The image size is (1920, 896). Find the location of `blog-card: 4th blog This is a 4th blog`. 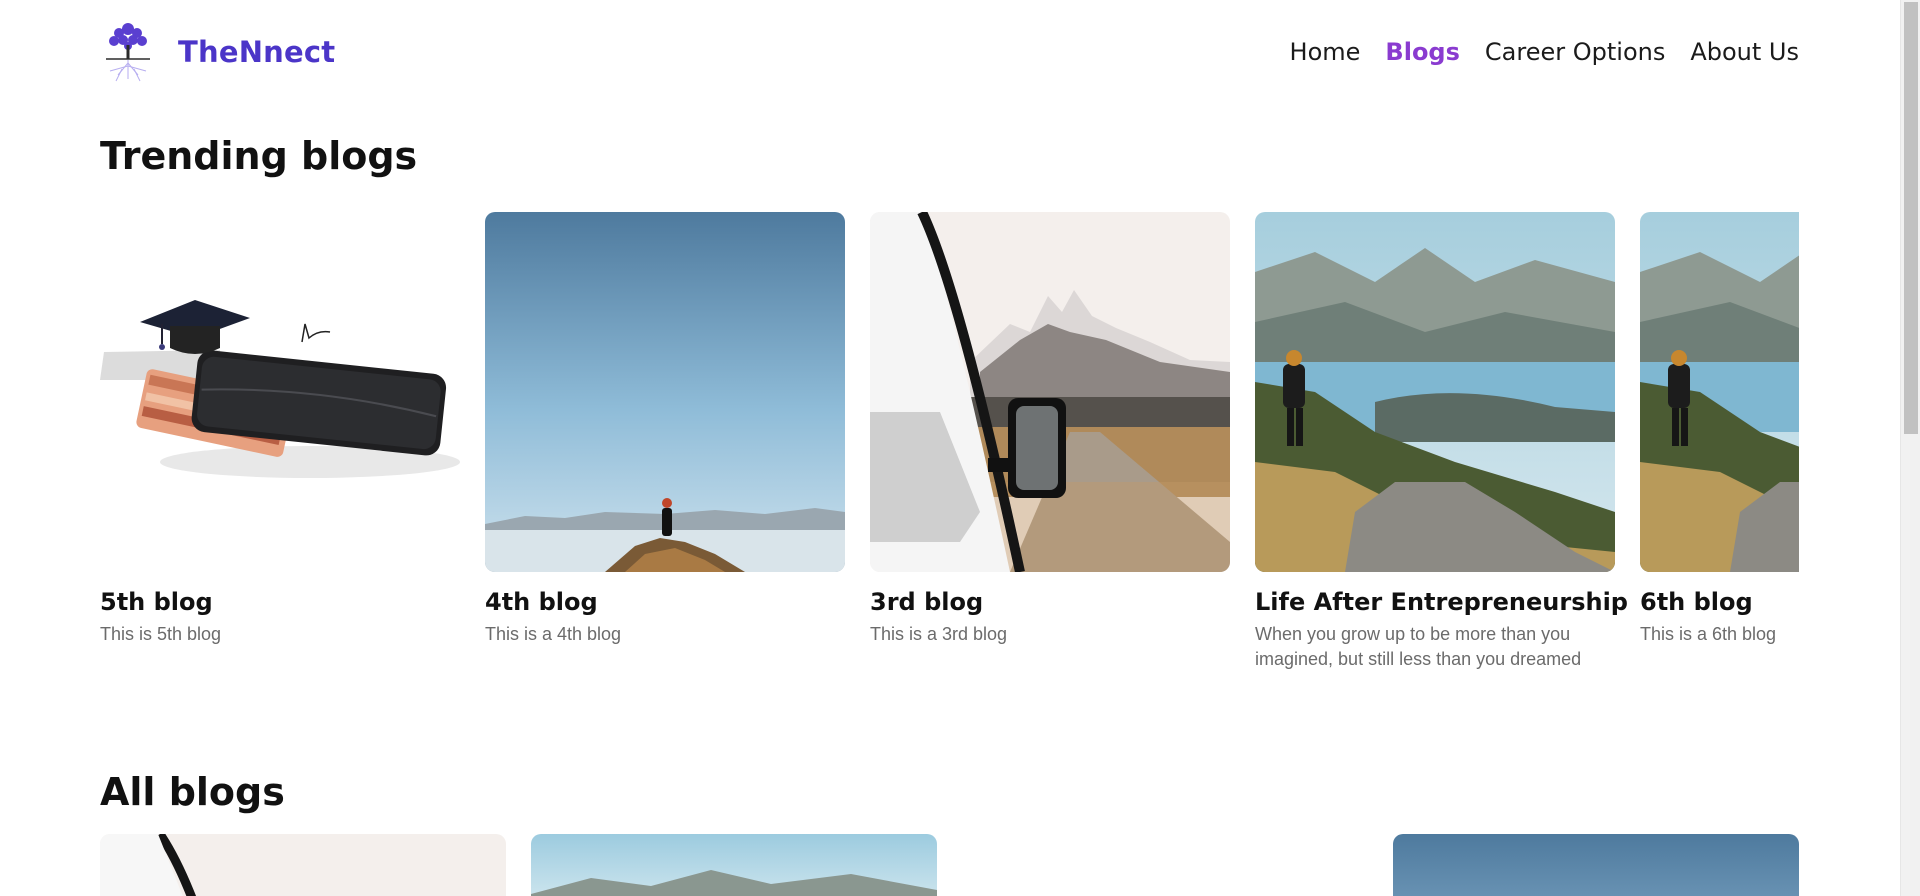

blog-card: 4th blog This is a 4th blog is located at coordinates (665, 447).